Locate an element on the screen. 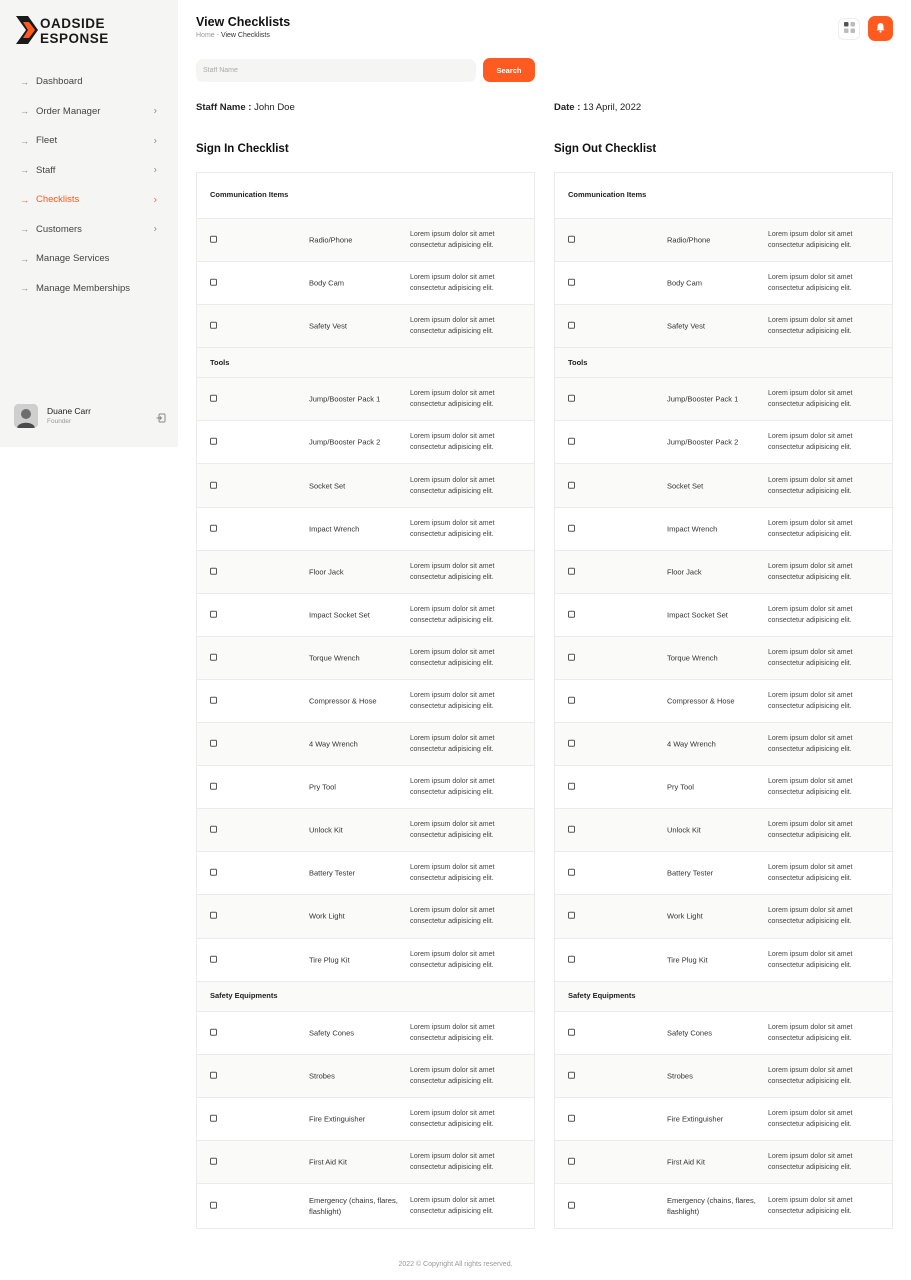 This screenshot has height=1280, width=911. sidebar-item-dashboard: → Dashboard is located at coordinates (89, 82).